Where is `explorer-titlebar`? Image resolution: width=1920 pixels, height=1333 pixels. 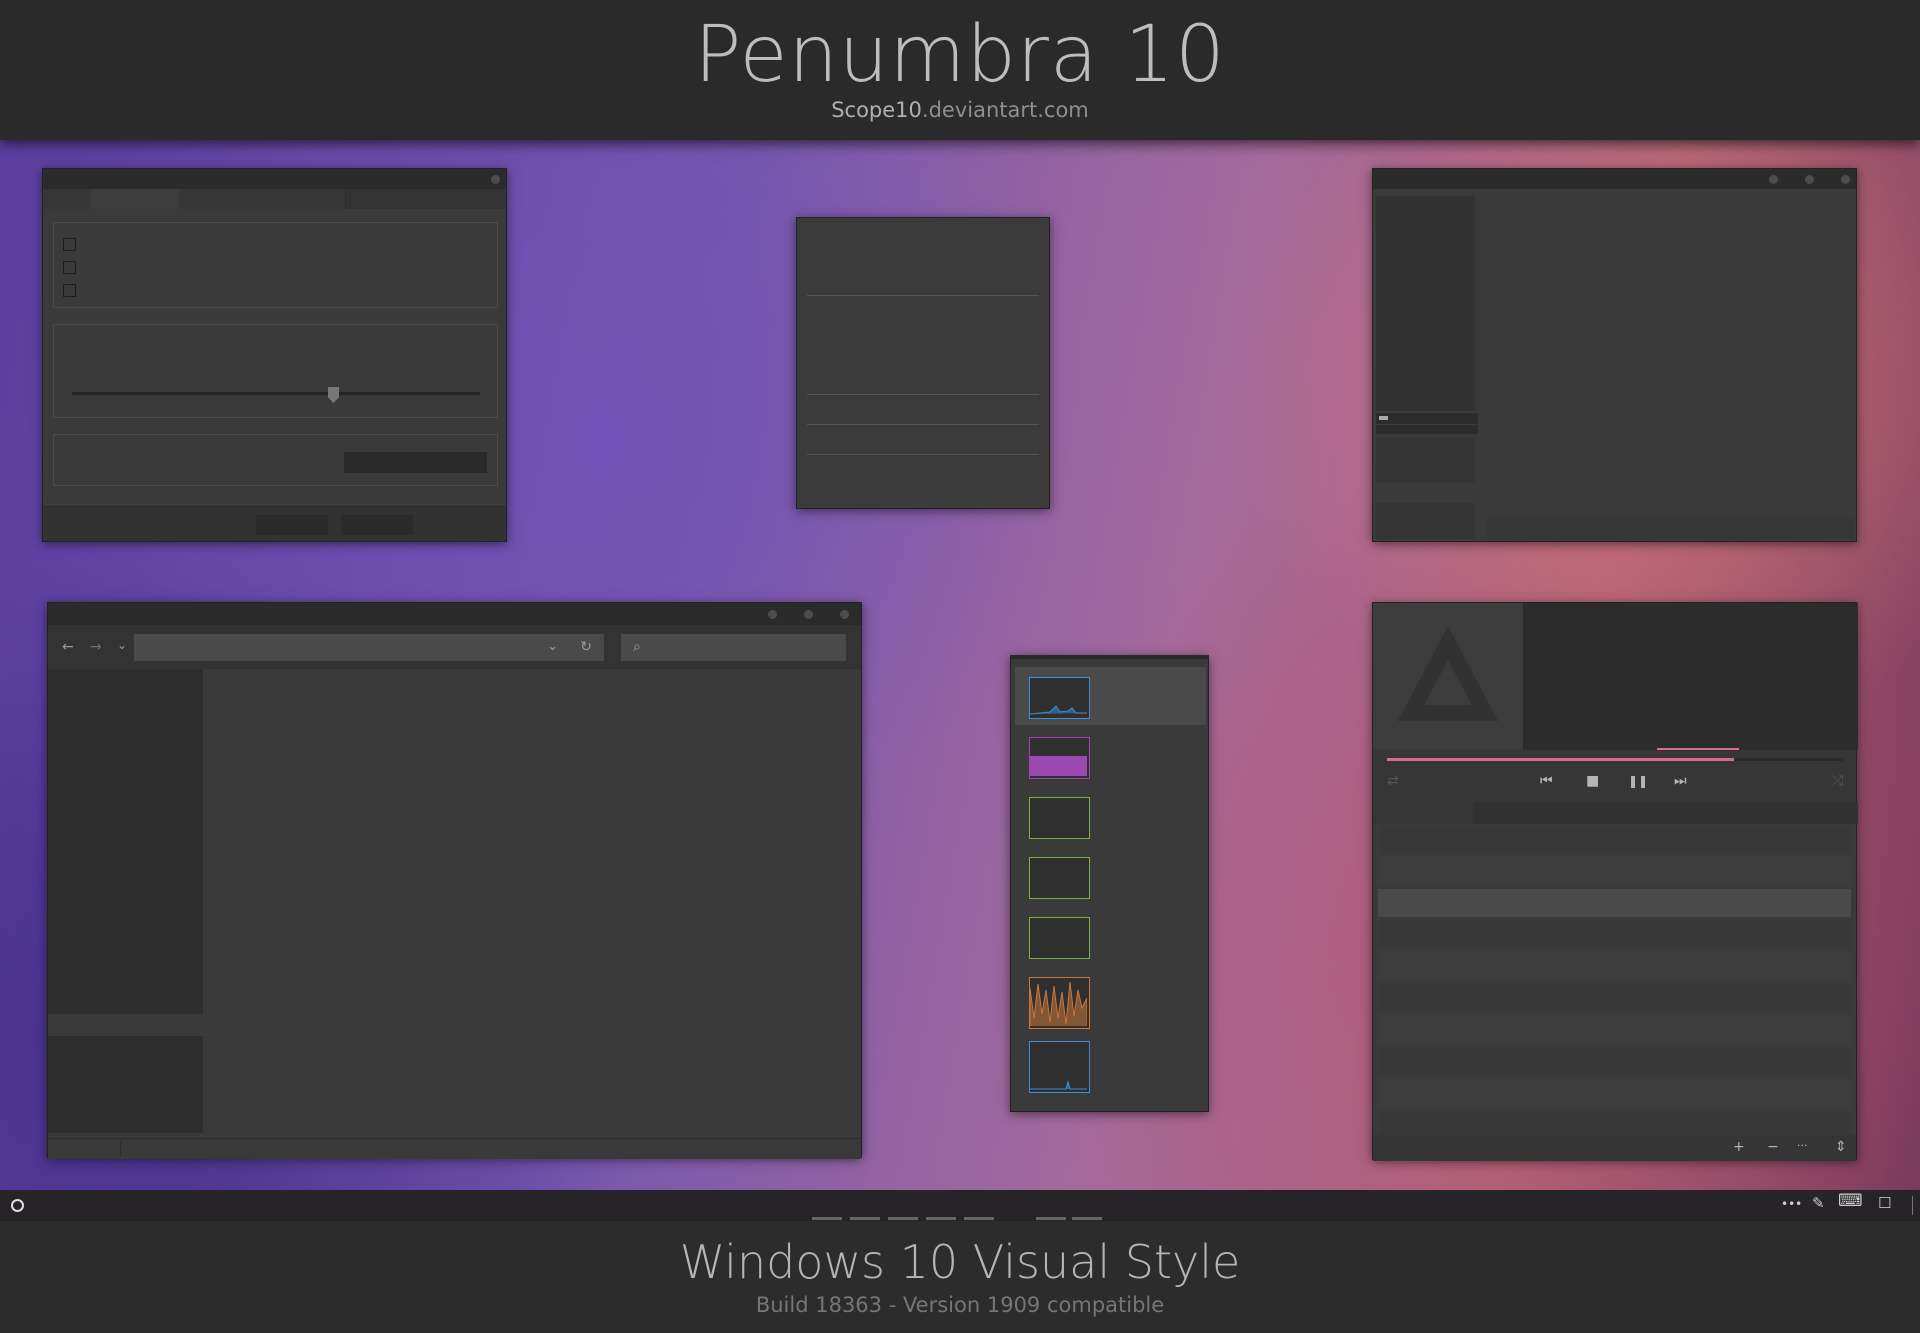
explorer-titlebar is located at coordinates (454, 614).